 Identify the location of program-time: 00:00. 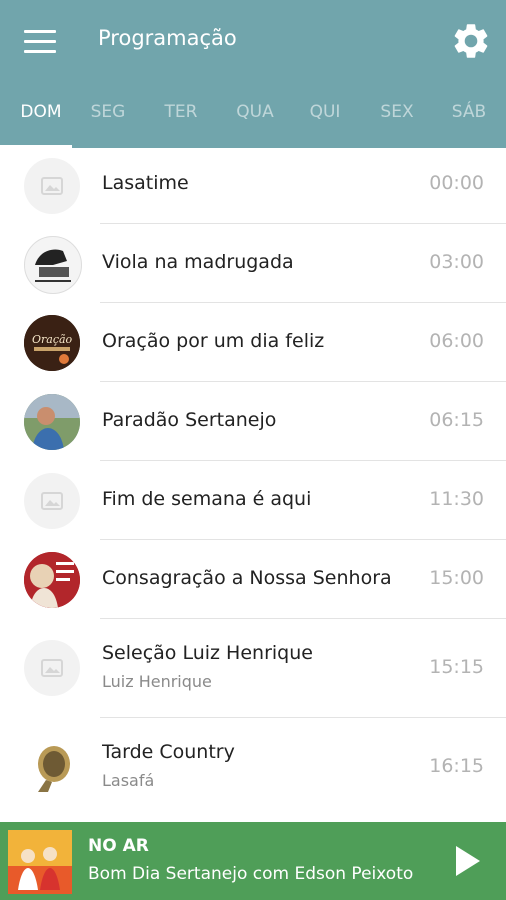
(456, 183).